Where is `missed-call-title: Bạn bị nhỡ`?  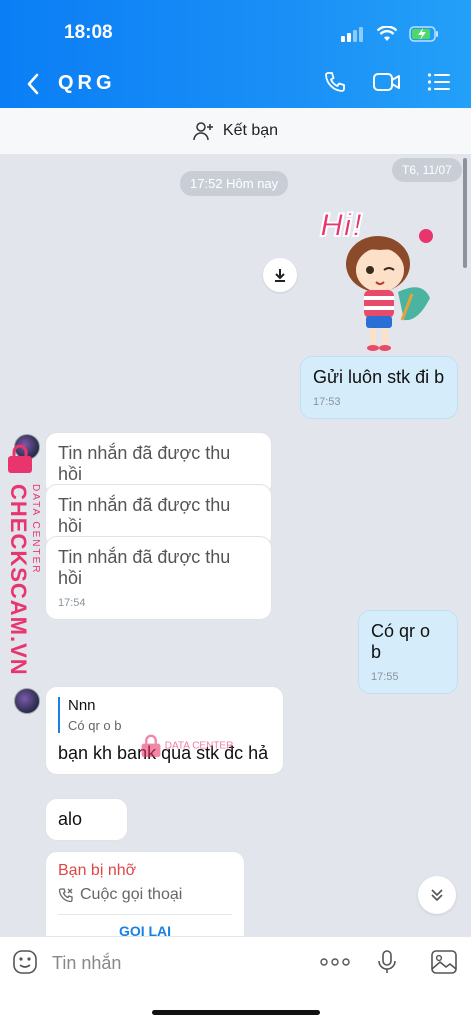 missed-call-title: Bạn bị nhỡ is located at coordinates (97, 870).